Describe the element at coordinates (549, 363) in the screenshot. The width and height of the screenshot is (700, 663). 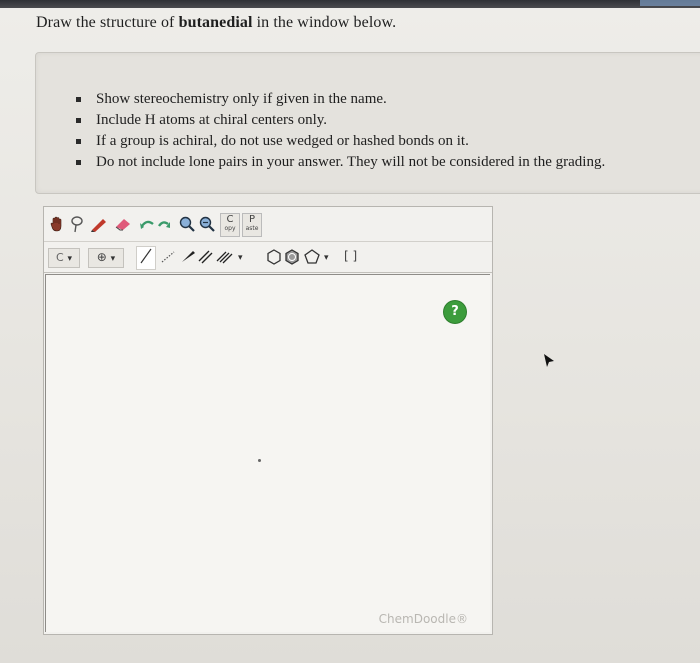
I see `mouse-cursor-icon` at that location.